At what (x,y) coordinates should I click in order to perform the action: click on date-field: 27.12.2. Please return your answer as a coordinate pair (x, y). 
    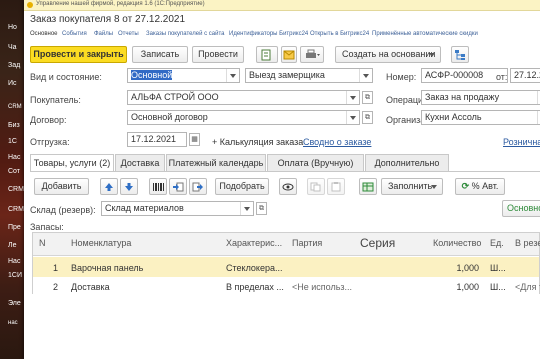
    Looking at the image, I should click on (525, 75).